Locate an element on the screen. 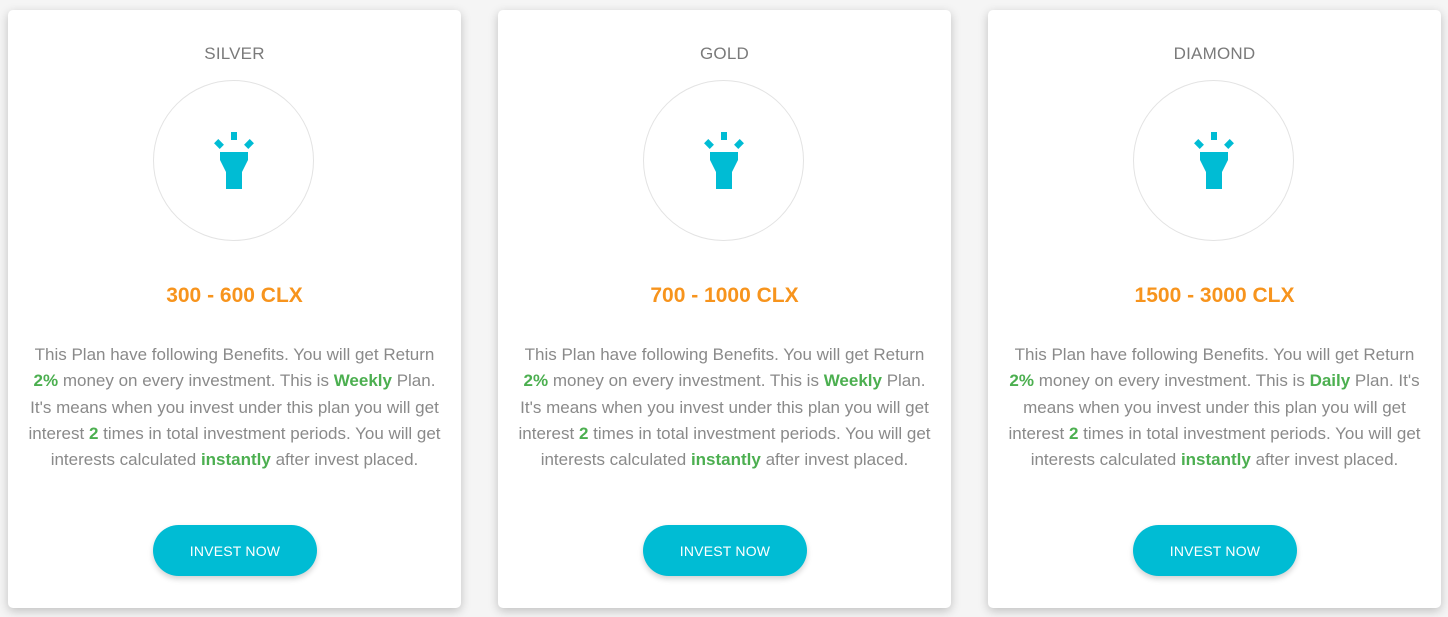 The height and width of the screenshot is (617, 1448). plan-name: SILVER is located at coordinates (234, 53).